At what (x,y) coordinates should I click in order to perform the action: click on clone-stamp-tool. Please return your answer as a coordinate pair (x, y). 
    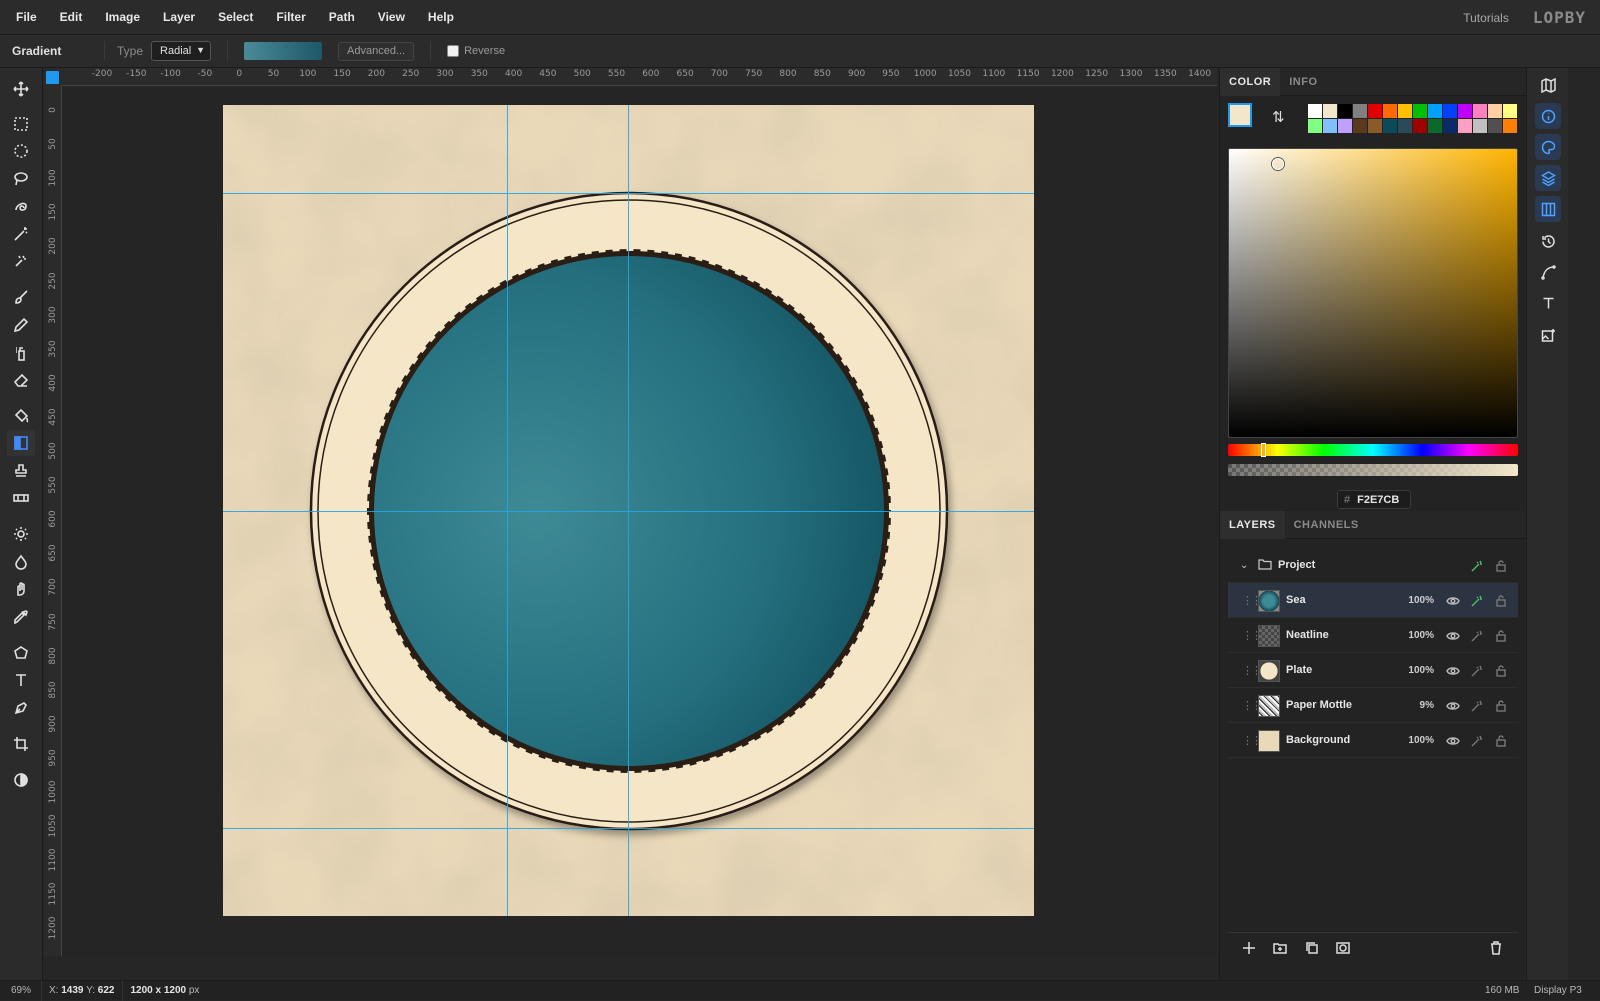
    Looking at the image, I should click on (21, 471).